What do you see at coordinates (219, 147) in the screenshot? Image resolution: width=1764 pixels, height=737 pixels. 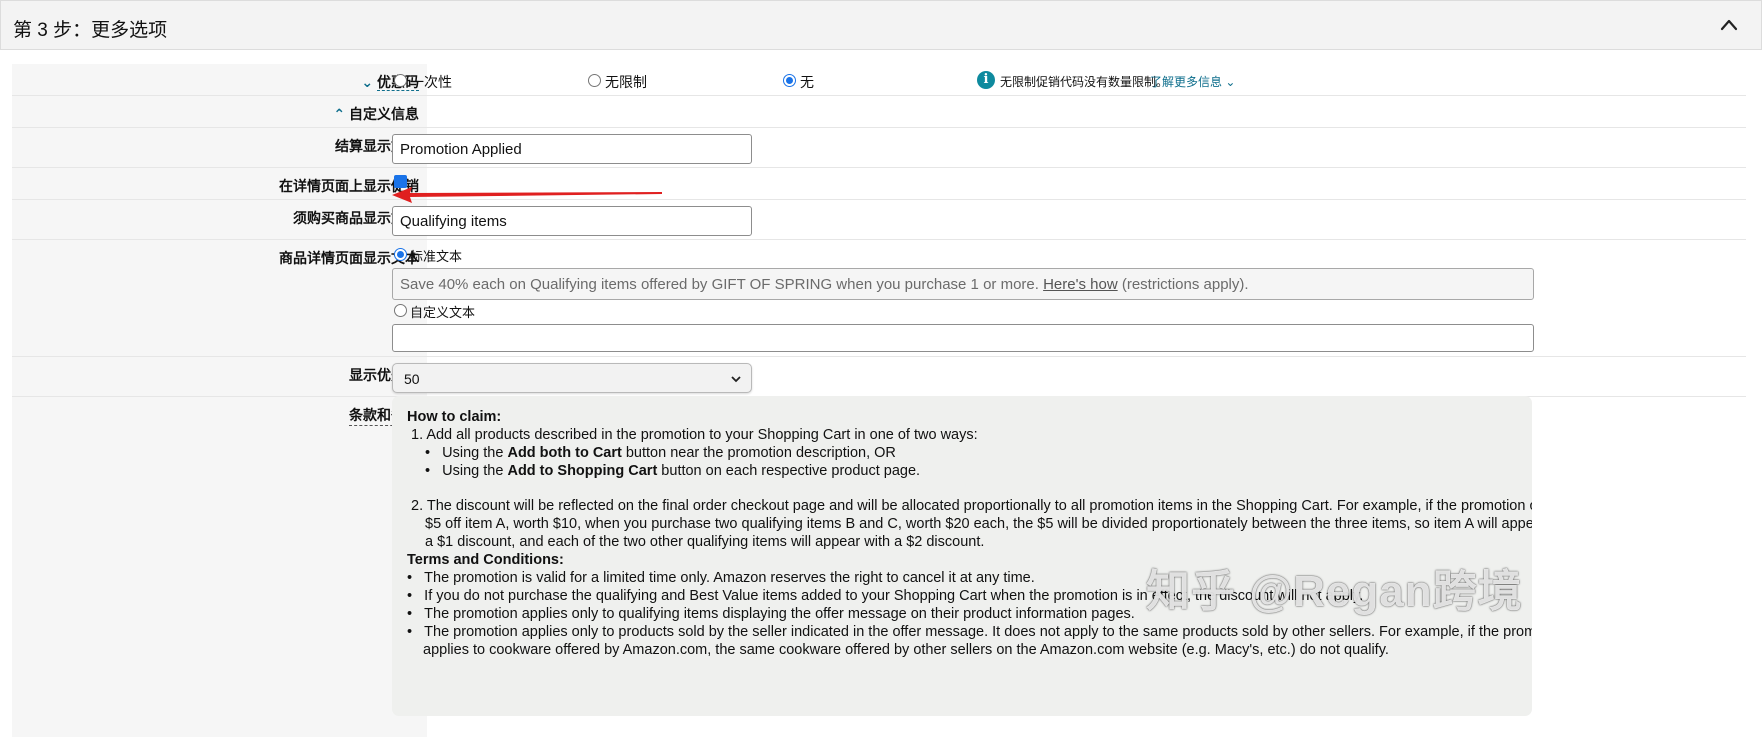 I see `checkout-text-label-cell: 结算显示文本` at bounding box center [219, 147].